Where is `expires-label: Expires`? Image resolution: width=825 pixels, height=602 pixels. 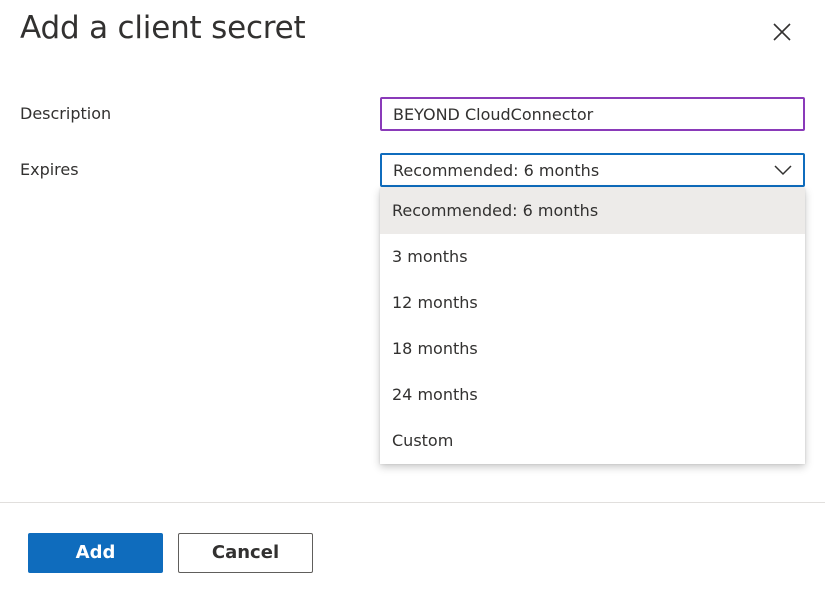
expires-label: Expires is located at coordinates (49, 169).